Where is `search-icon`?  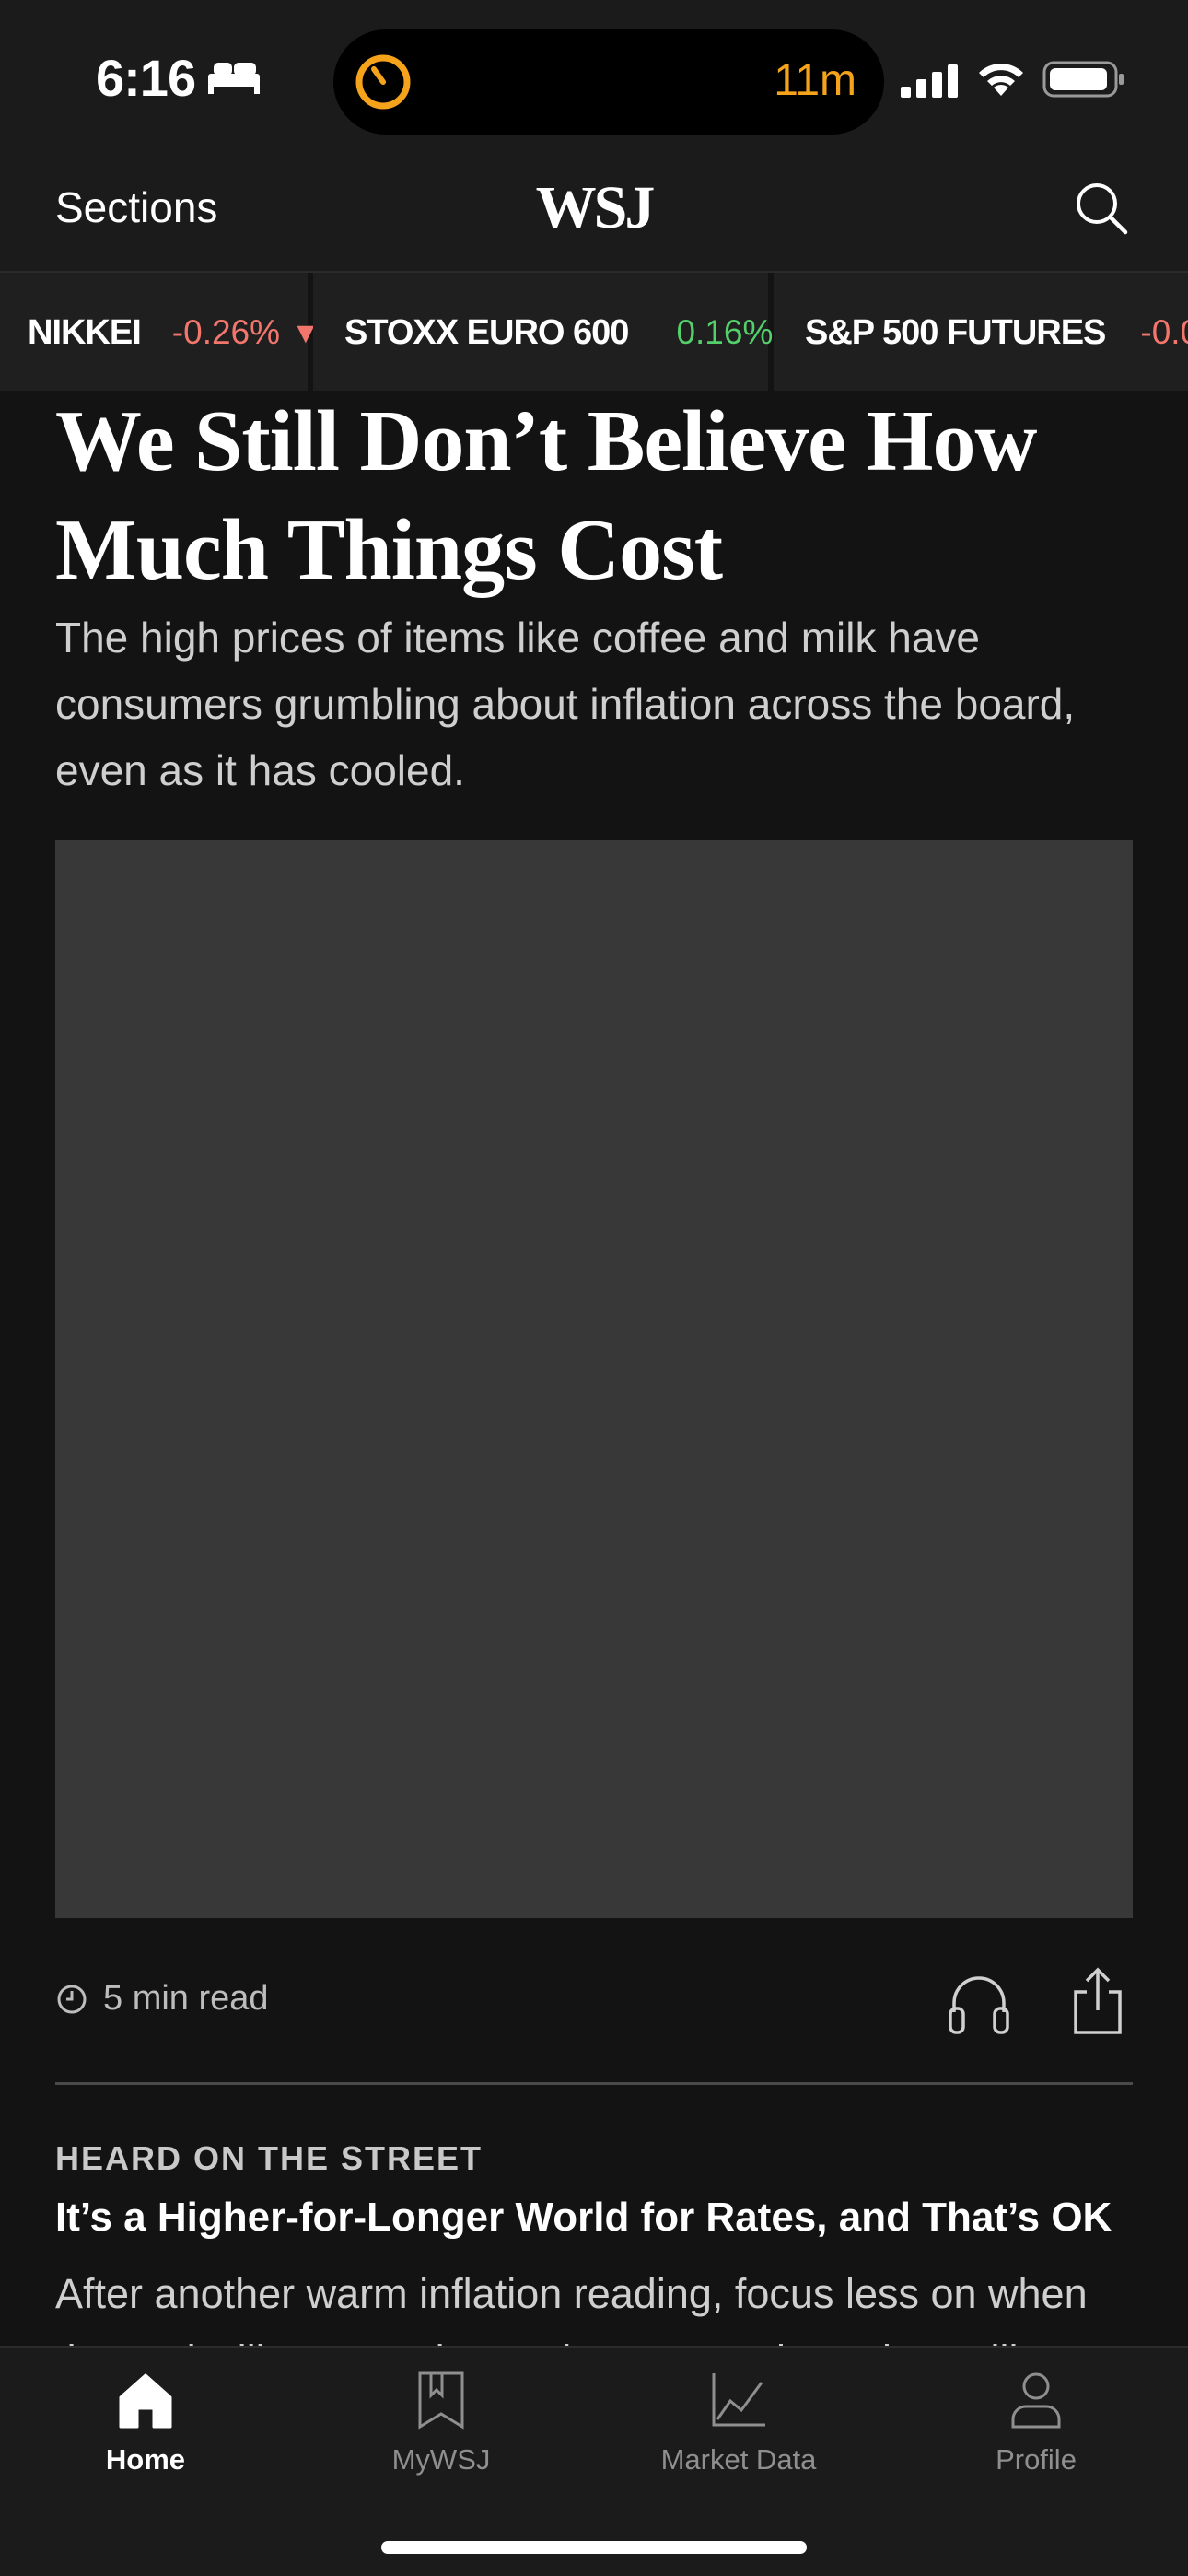
search-icon is located at coordinates (1101, 208).